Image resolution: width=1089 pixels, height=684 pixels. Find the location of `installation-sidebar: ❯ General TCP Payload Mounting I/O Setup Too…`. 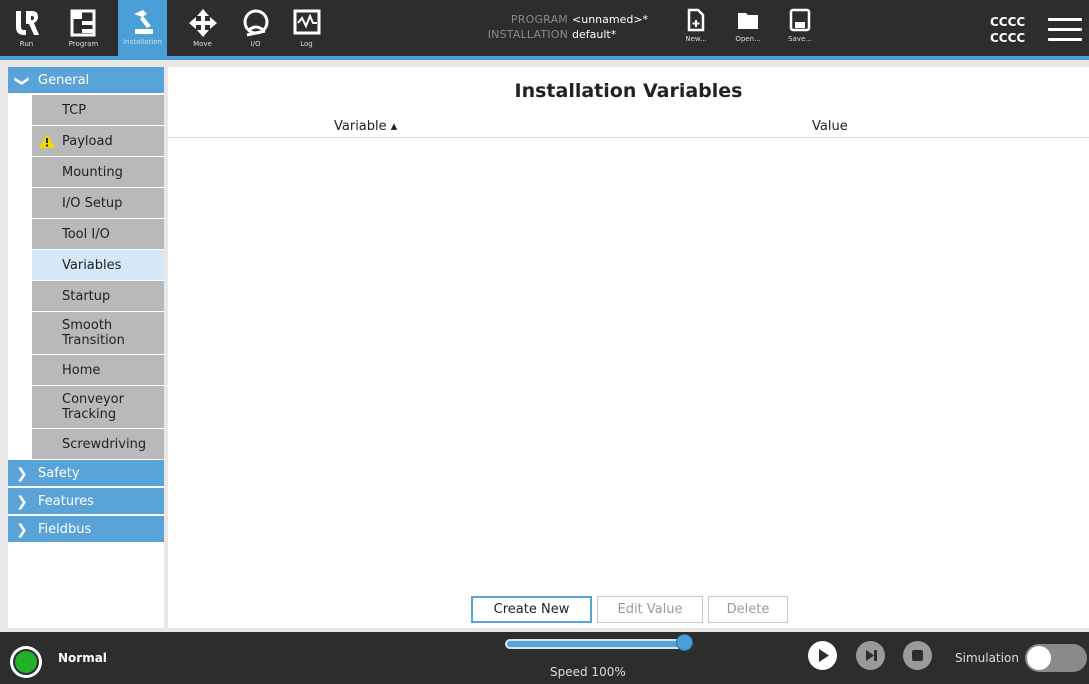

installation-sidebar: ❯ General TCP Payload Mounting I/O Setup Too… is located at coordinates (86, 347).